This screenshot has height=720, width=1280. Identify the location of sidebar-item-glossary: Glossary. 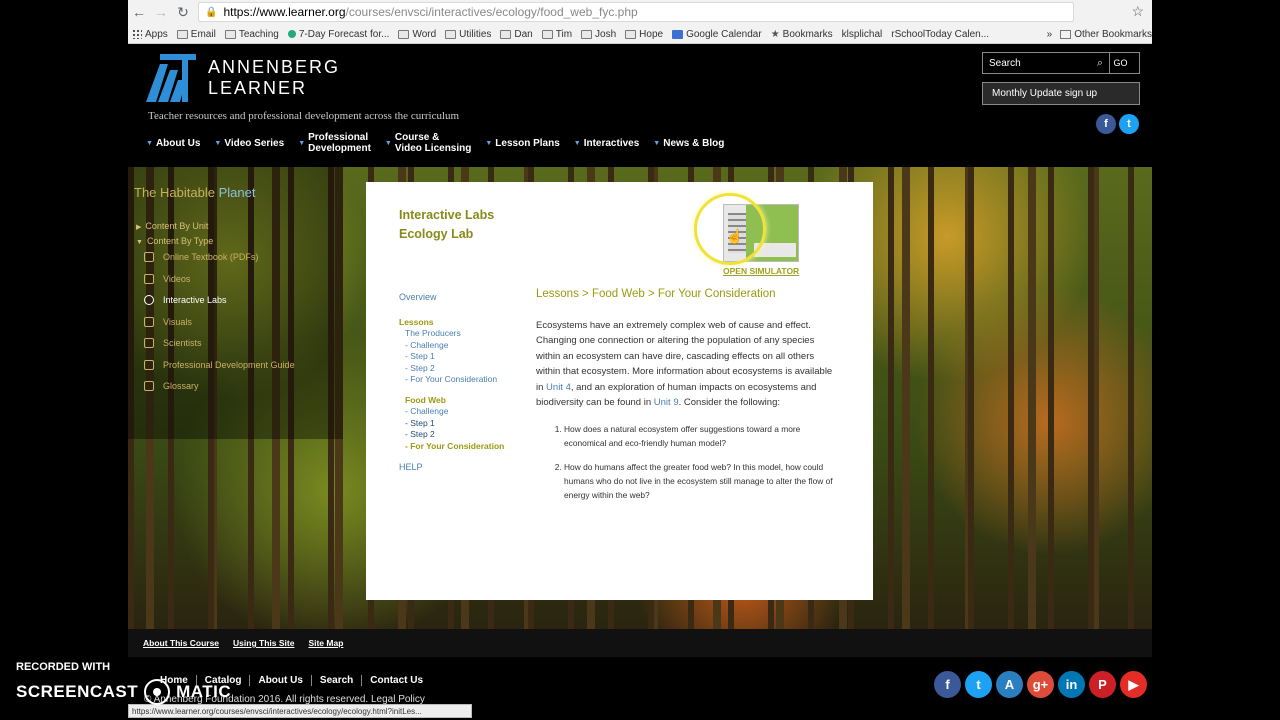
(171, 386).